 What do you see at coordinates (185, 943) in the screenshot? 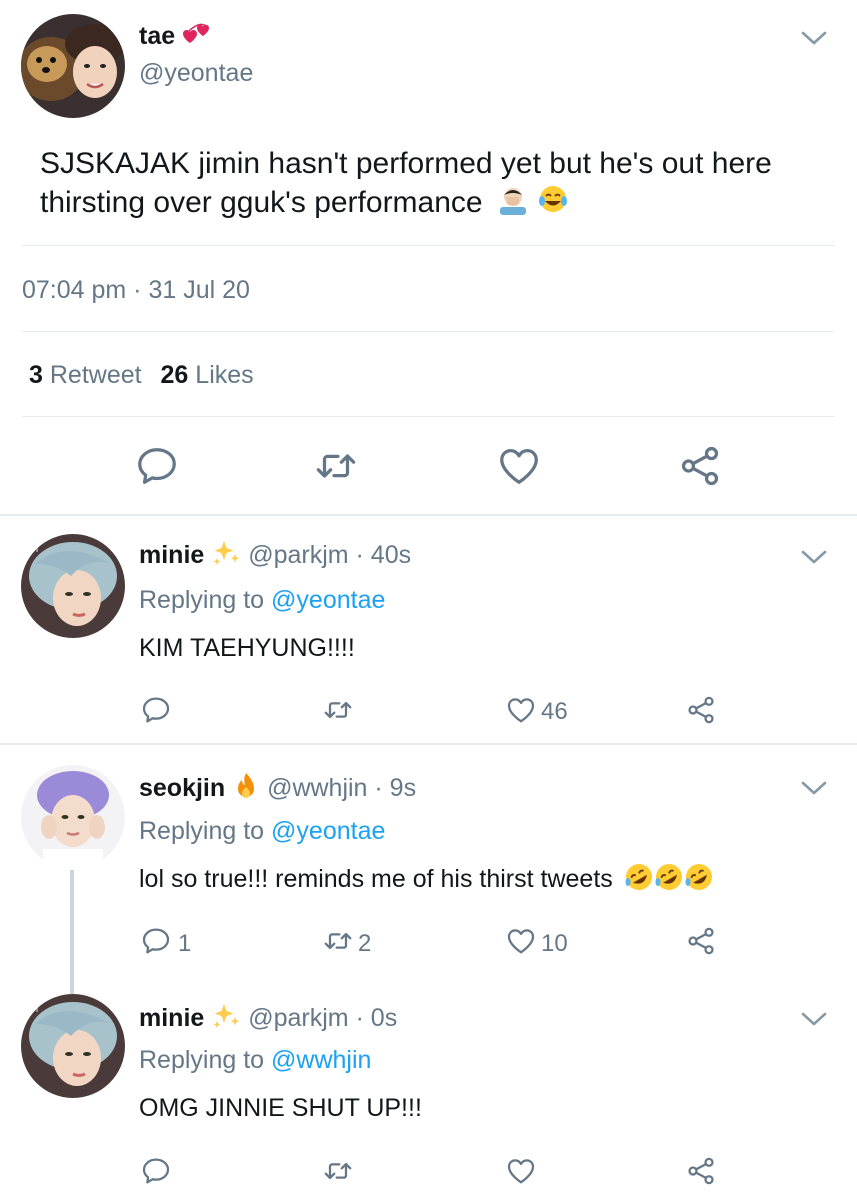
I see `reply-count: 1` at bounding box center [185, 943].